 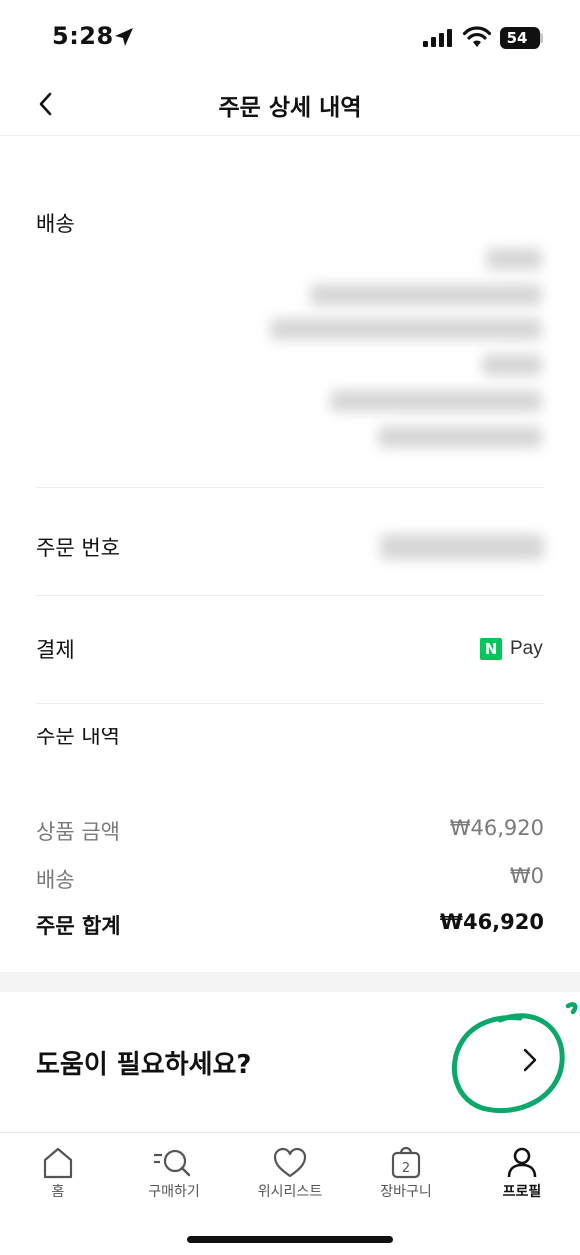 What do you see at coordinates (78, 548) in the screenshot?
I see `order-number-label: 주문 번호` at bounding box center [78, 548].